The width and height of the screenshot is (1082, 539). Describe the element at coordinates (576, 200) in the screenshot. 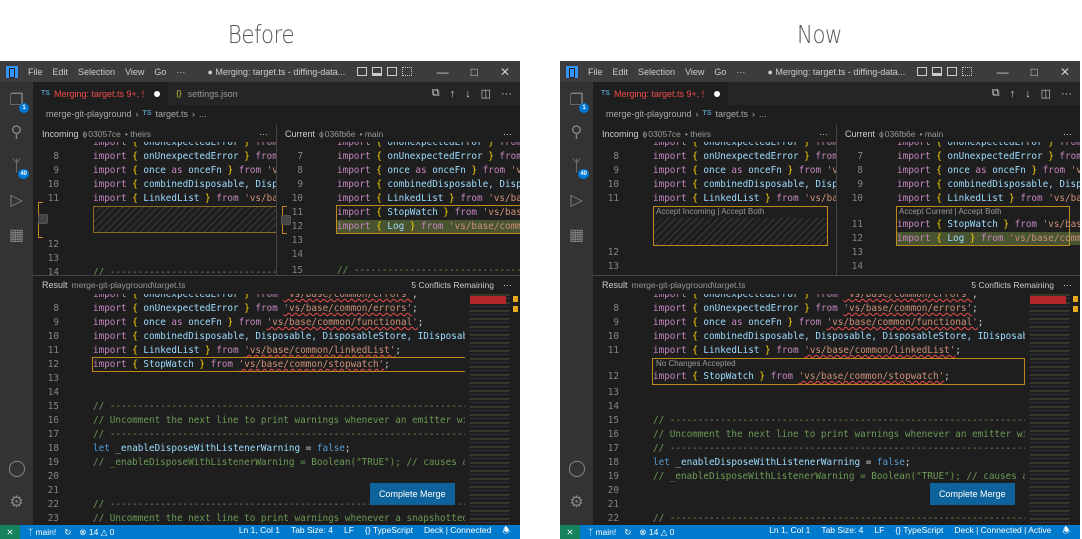

I see `run-debug-icon: ▷` at that location.